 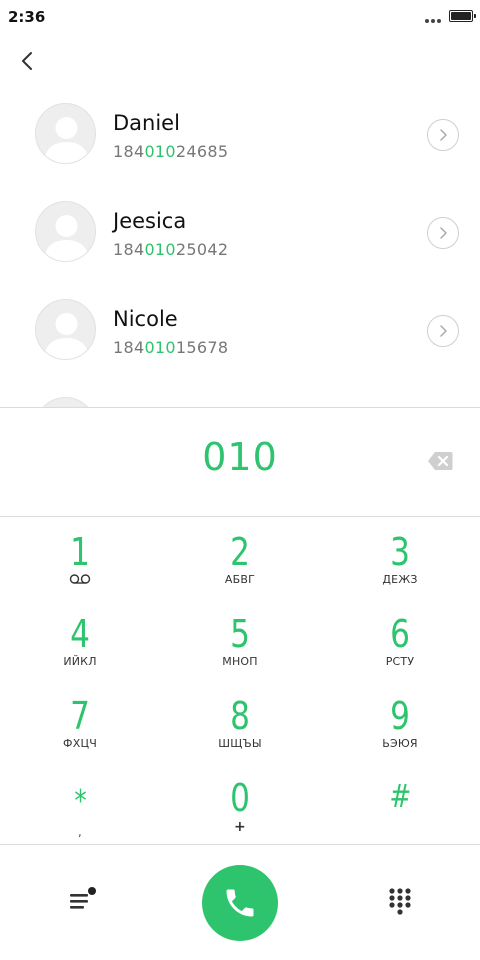 What do you see at coordinates (202, 151) in the screenshot?
I see `number-suffix: 24685` at bounding box center [202, 151].